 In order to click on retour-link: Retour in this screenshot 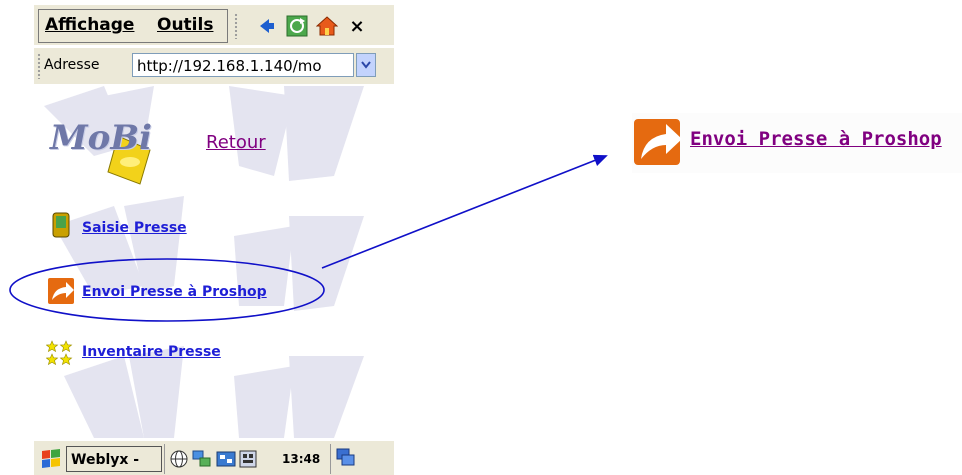, I will do `click(236, 142)`.